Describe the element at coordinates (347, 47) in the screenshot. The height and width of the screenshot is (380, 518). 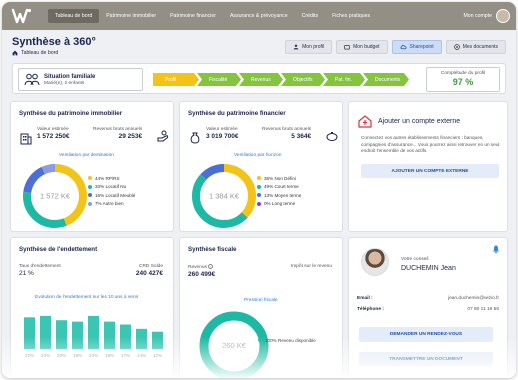
I see `wallet-icon` at that location.